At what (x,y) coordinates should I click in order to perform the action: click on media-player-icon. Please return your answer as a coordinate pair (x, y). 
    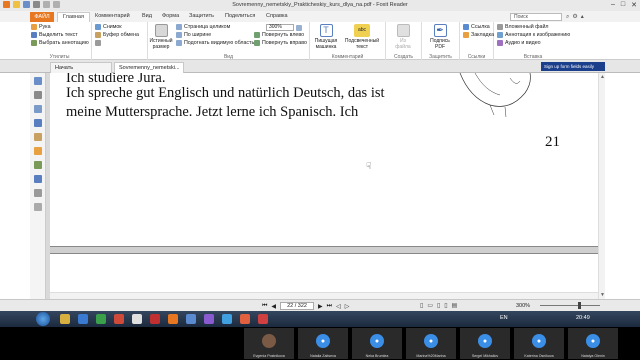
    Looking at the image, I should click on (245, 319).